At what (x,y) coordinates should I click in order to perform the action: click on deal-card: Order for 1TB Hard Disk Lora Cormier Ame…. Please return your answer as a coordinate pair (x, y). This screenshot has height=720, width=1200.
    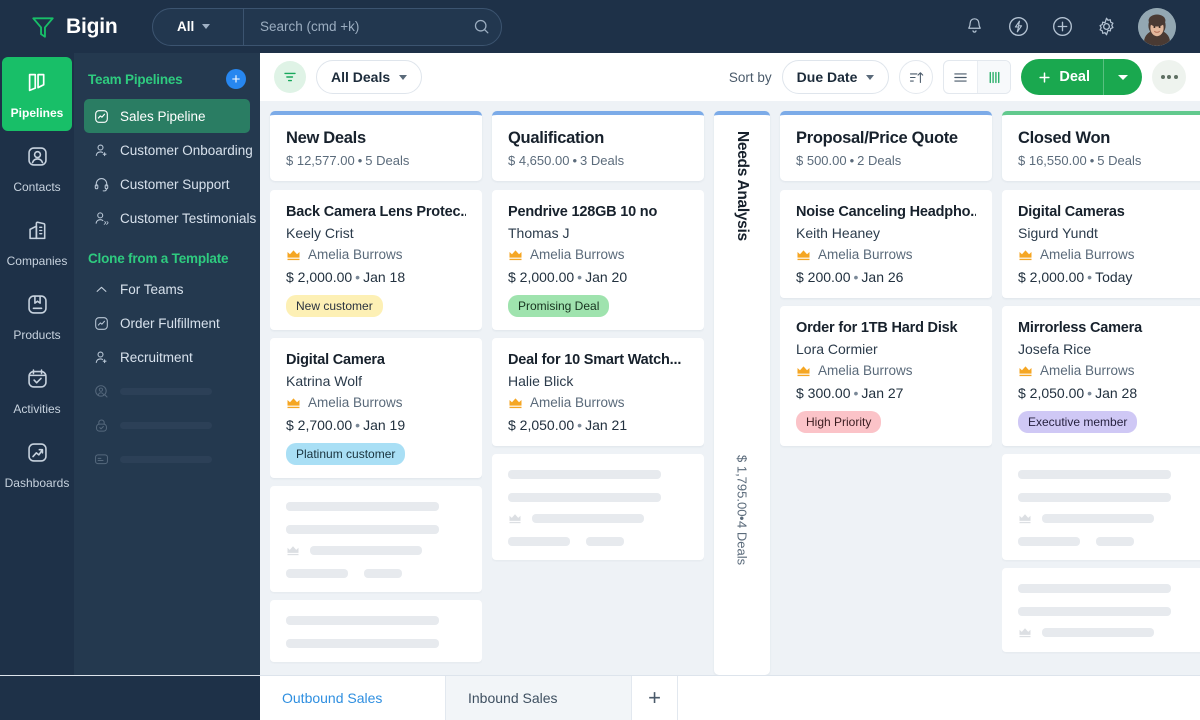
    Looking at the image, I should click on (886, 376).